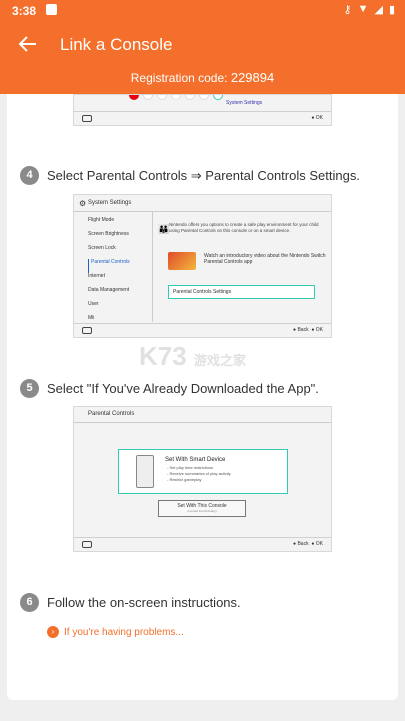 The width and height of the screenshot is (405, 721). Describe the element at coordinates (120, 266) in the screenshot. I see `menu-item-selected: Parental Controls` at that location.